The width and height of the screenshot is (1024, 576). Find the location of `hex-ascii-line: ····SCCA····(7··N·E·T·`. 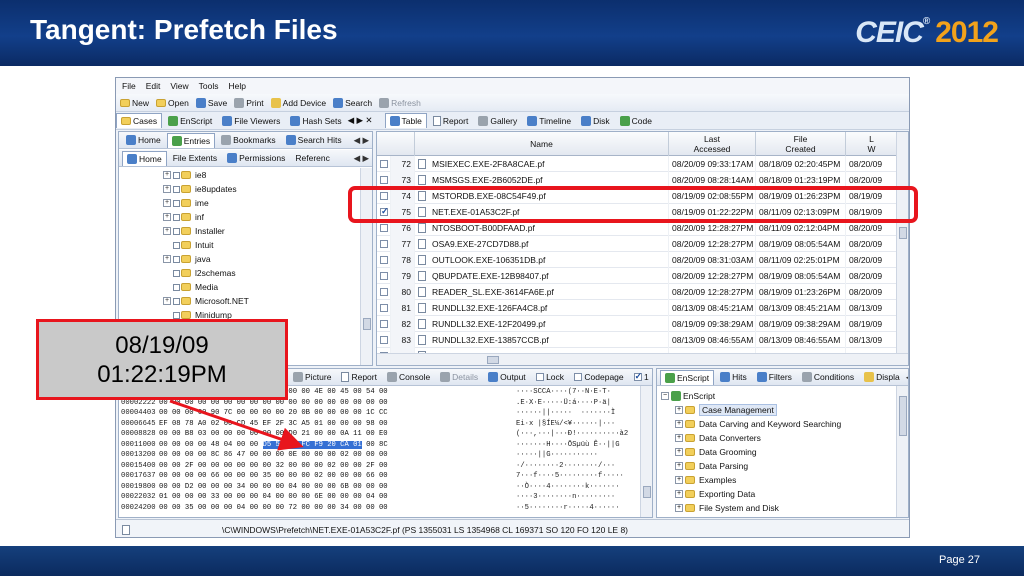

hex-ascii-line: ····SCCA····(7··N·E·T· is located at coordinates (578, 392).